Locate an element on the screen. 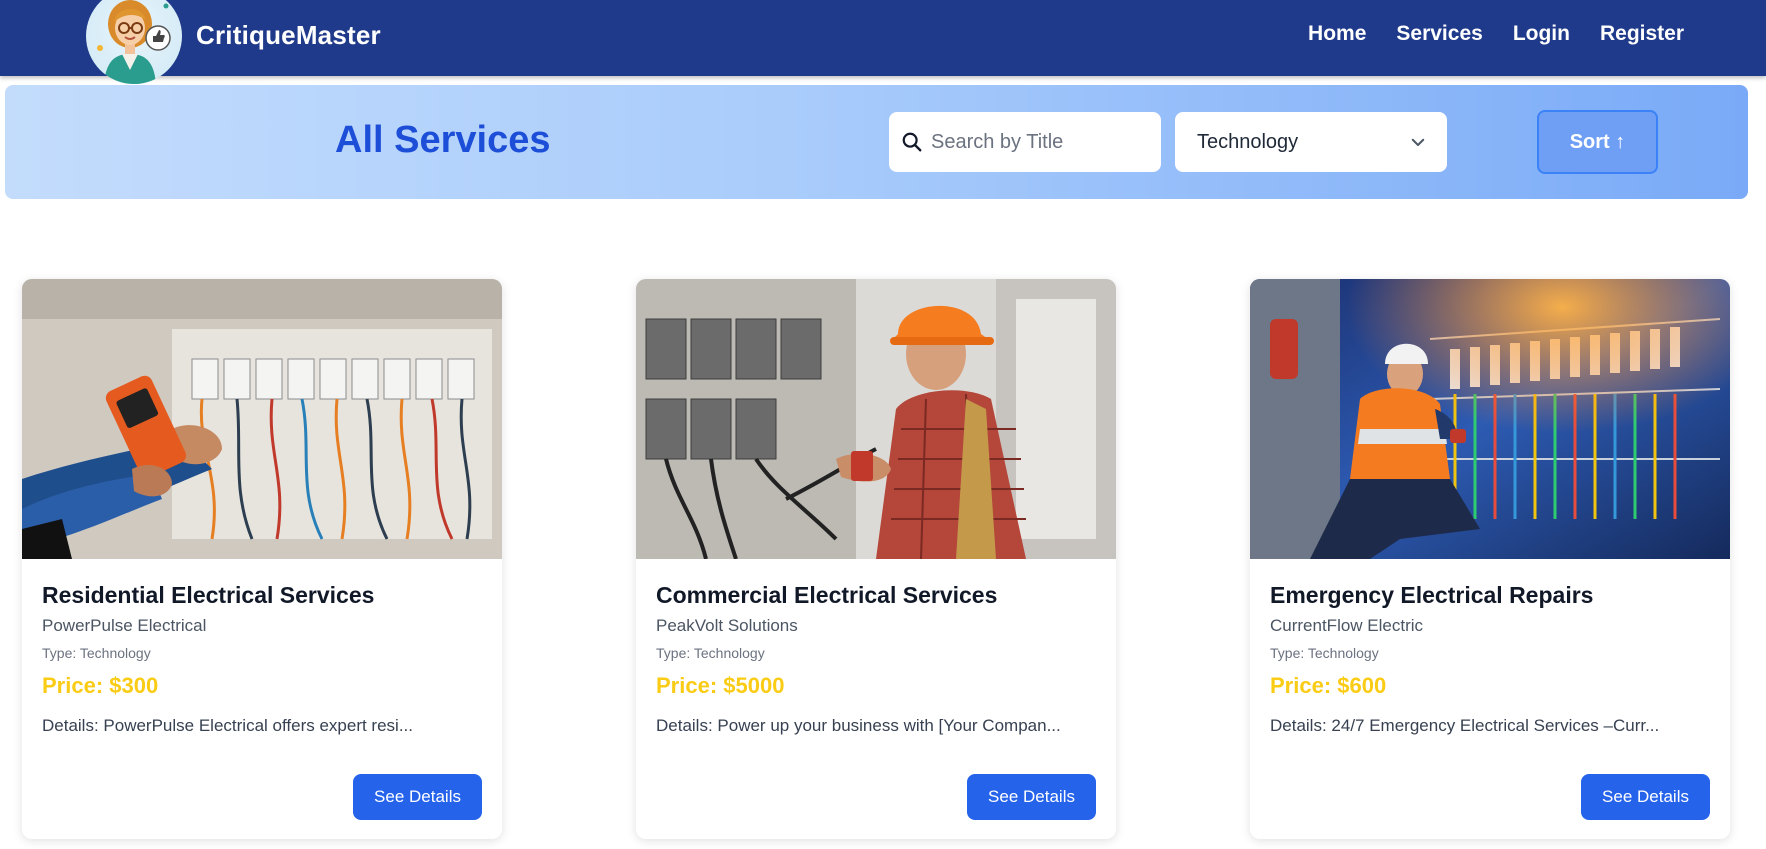 Image resolution: width=1766 pixels, height=849 pixels. category-selected-value: Technology is located at coordinates (1248, 141).